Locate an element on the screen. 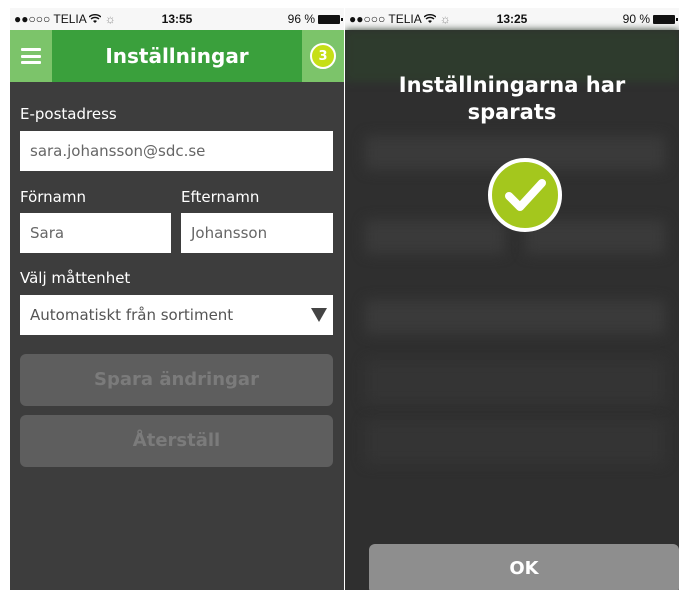  hamburger-icon is located at coordinates (31, 56).